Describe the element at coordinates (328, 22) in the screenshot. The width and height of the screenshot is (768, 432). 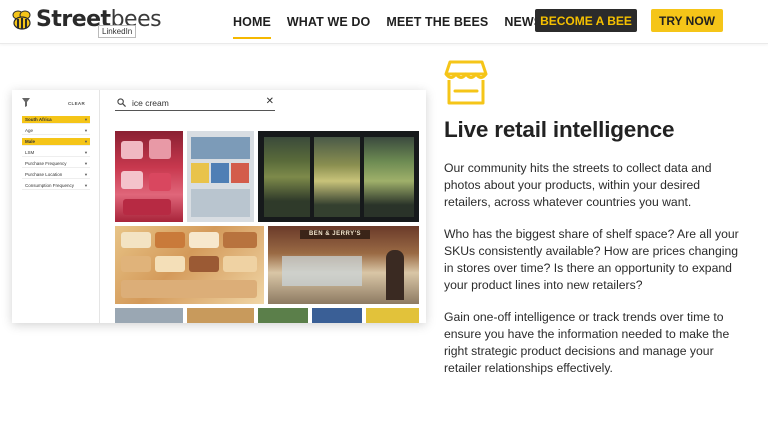
I see `nav-what-we-do: WHAT WE DO` at that location.